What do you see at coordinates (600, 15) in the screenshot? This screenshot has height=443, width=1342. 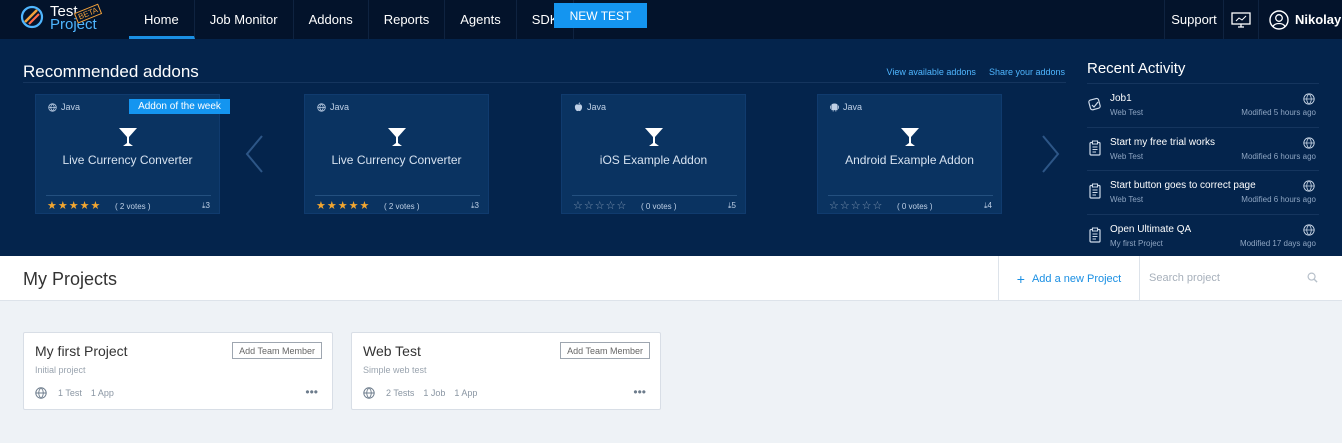 I see `new-test-button: NEW TEST` at bounding box center [600, 15].